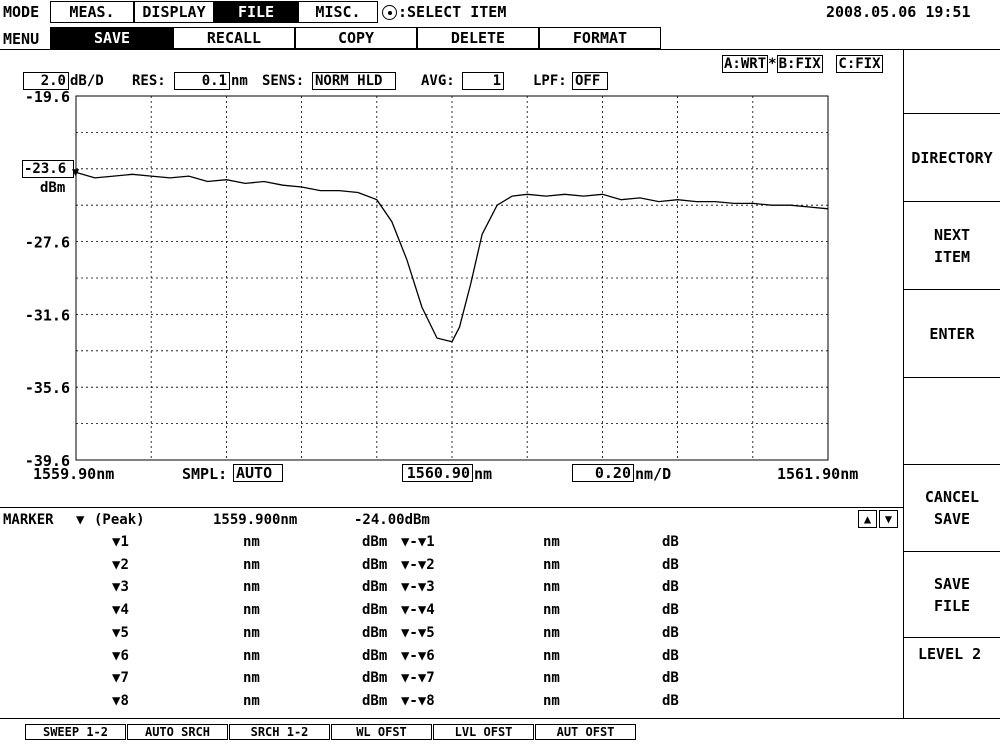 The width and height of the screenshot is (1000, 749). What do you see at coordinates (745, 64) in the screenshot?
I see `trace-a-status: A:WRT` at bounding box center [745, 64].